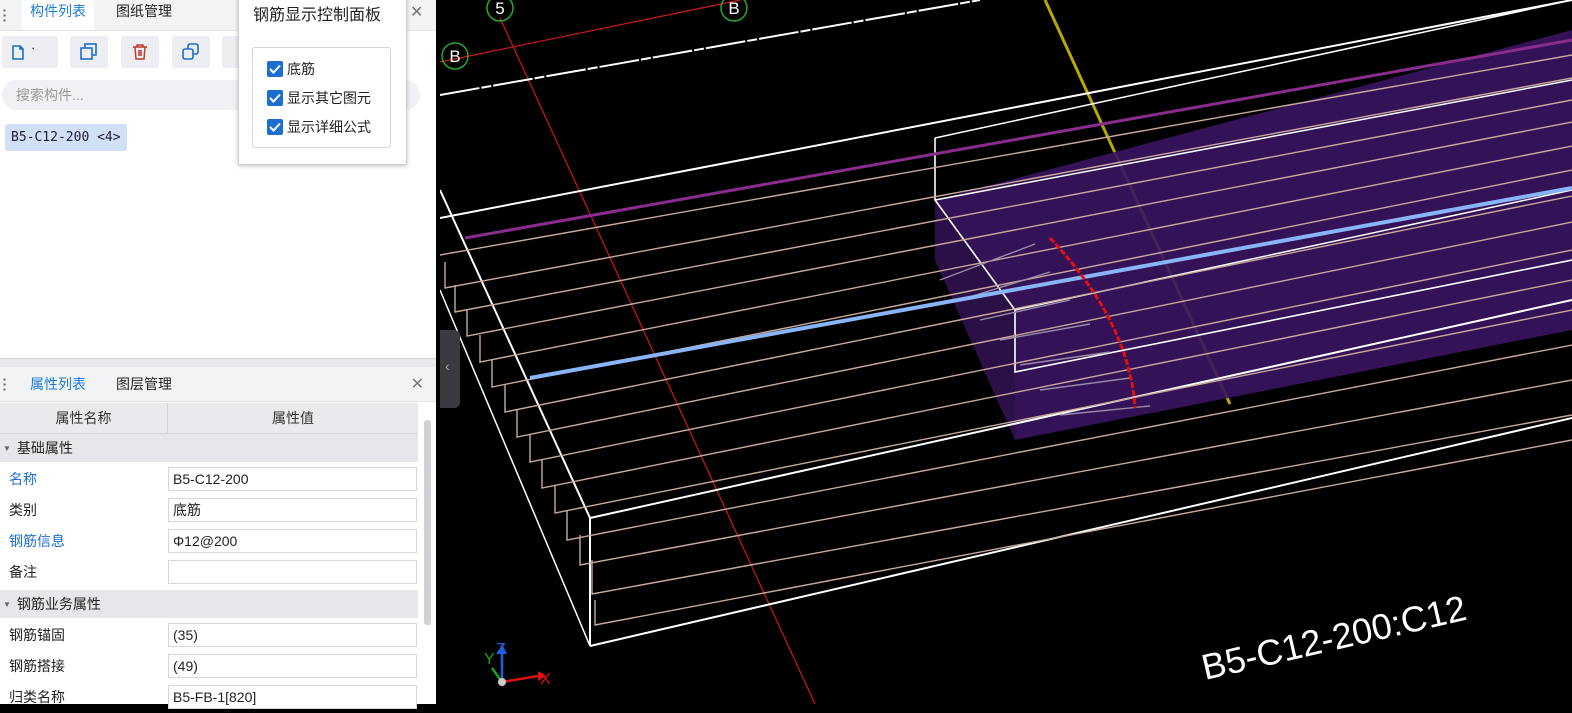 The image size is (1572, 713). I want to click on axis-z-label: Z, so click(501, 649).